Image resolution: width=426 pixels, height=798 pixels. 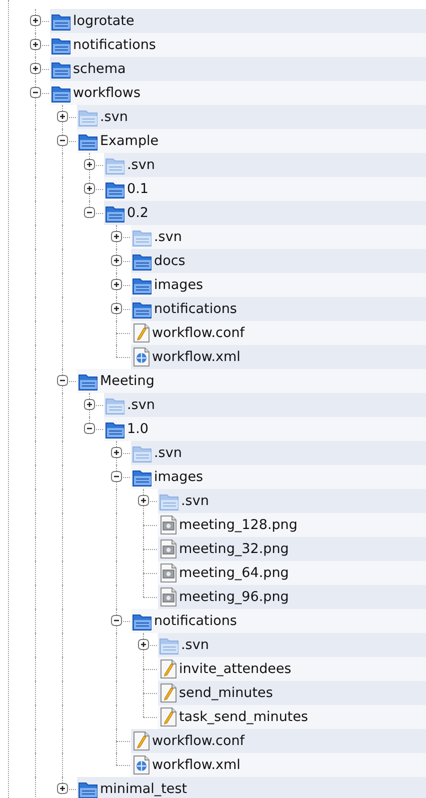 I want to click on tree-item-label: minimal_test, so click(x=144, y=789).